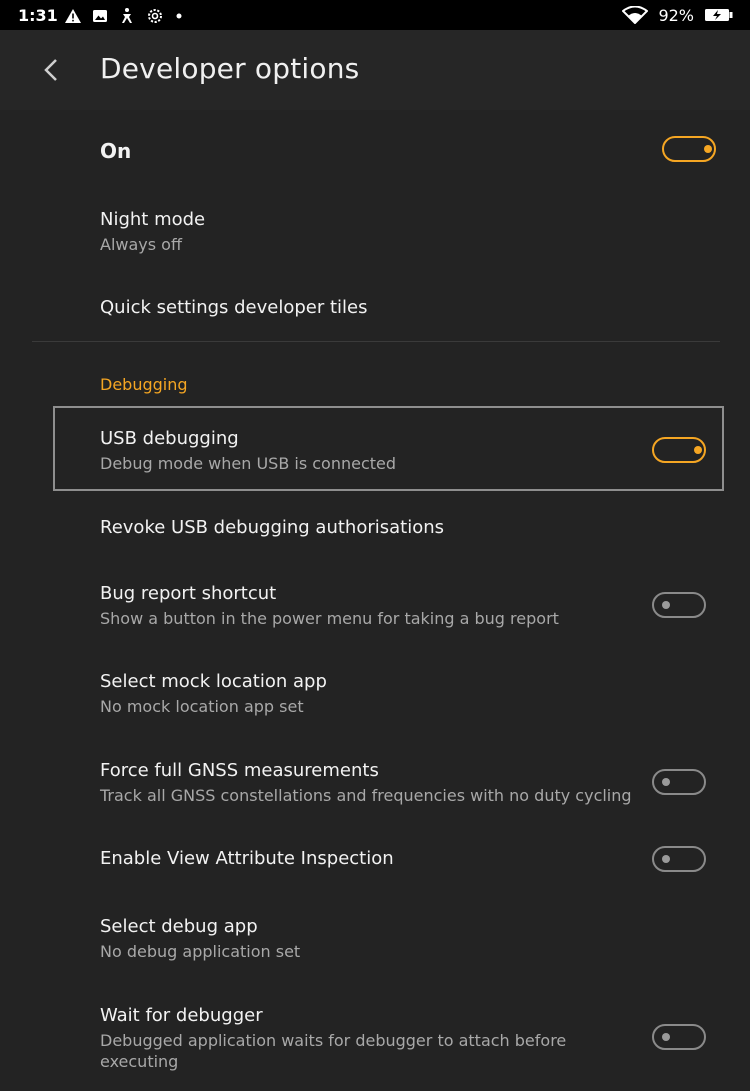  What do you see at coordinates (375, 70) in the screenshot?
I see `app-bar: Developer options` at bounding box center [375, 70].